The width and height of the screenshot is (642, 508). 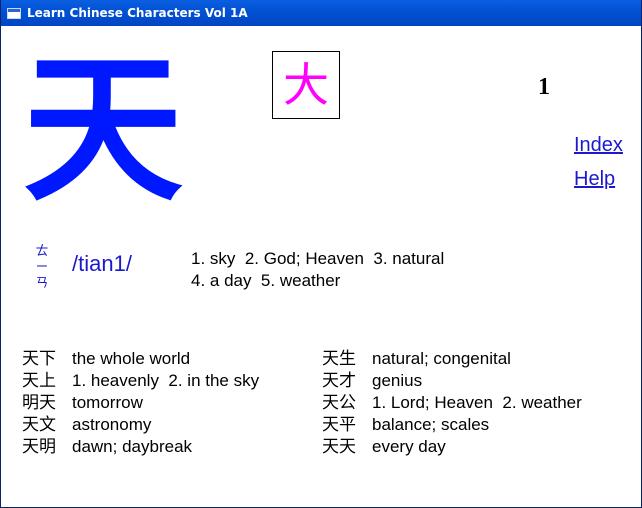 What do you see at coordinates (132, 446) in the screenshot?
I see `word-english: dawn; daybreak` at bounding box center [132, 446].